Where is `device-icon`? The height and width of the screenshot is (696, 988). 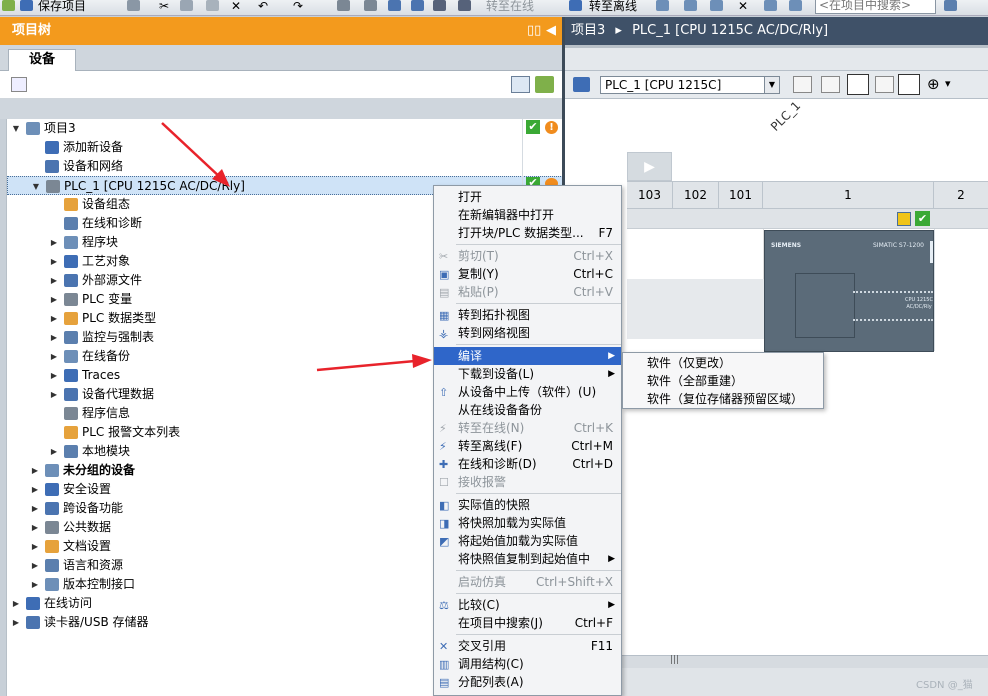
device-icon is located at coordinates (581, 84).